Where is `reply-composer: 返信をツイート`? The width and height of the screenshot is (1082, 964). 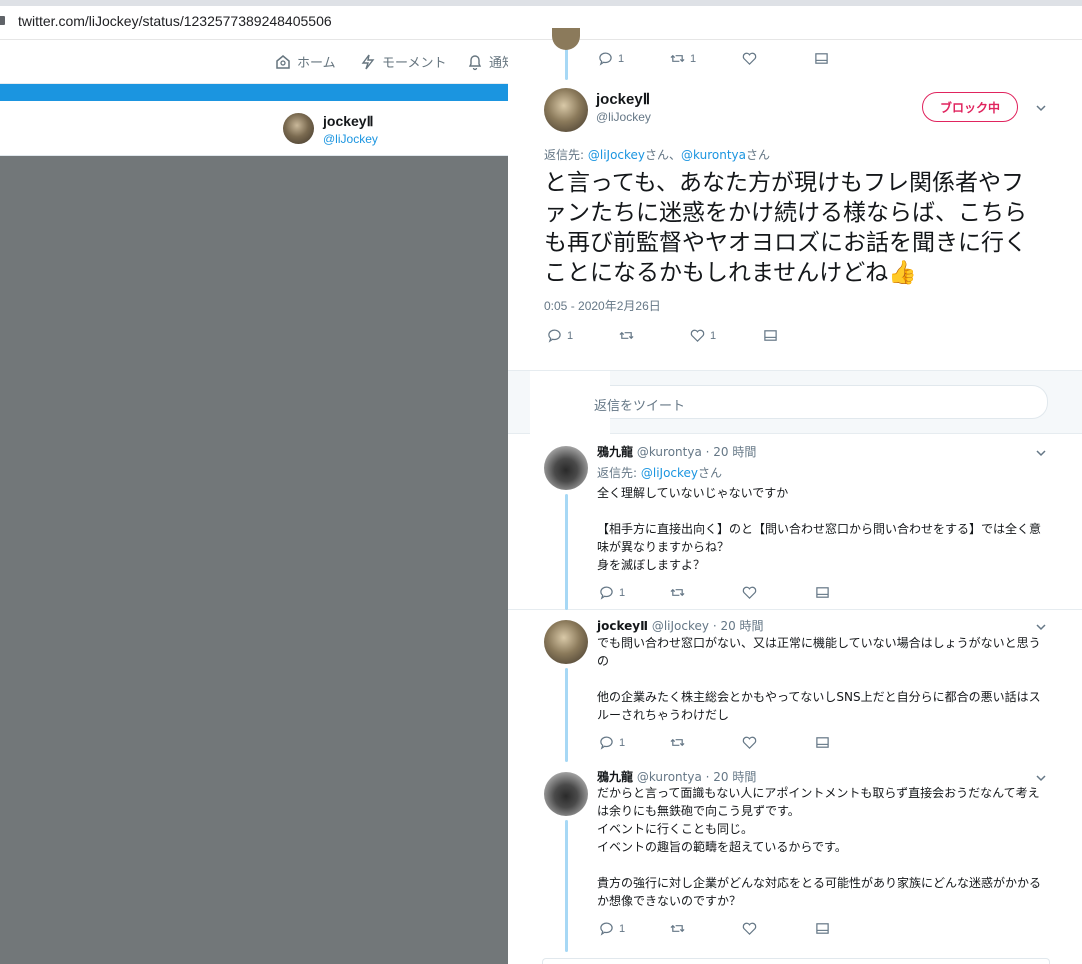
reply-composer: 返信をツイート is located at coordinates (795, 402).